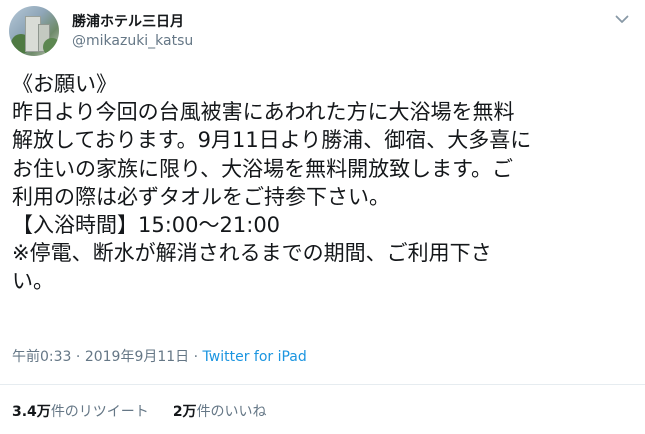 The width and height of the screenshot is (645, 434). I want to click on likes-count: 2万, so click(184, 412).